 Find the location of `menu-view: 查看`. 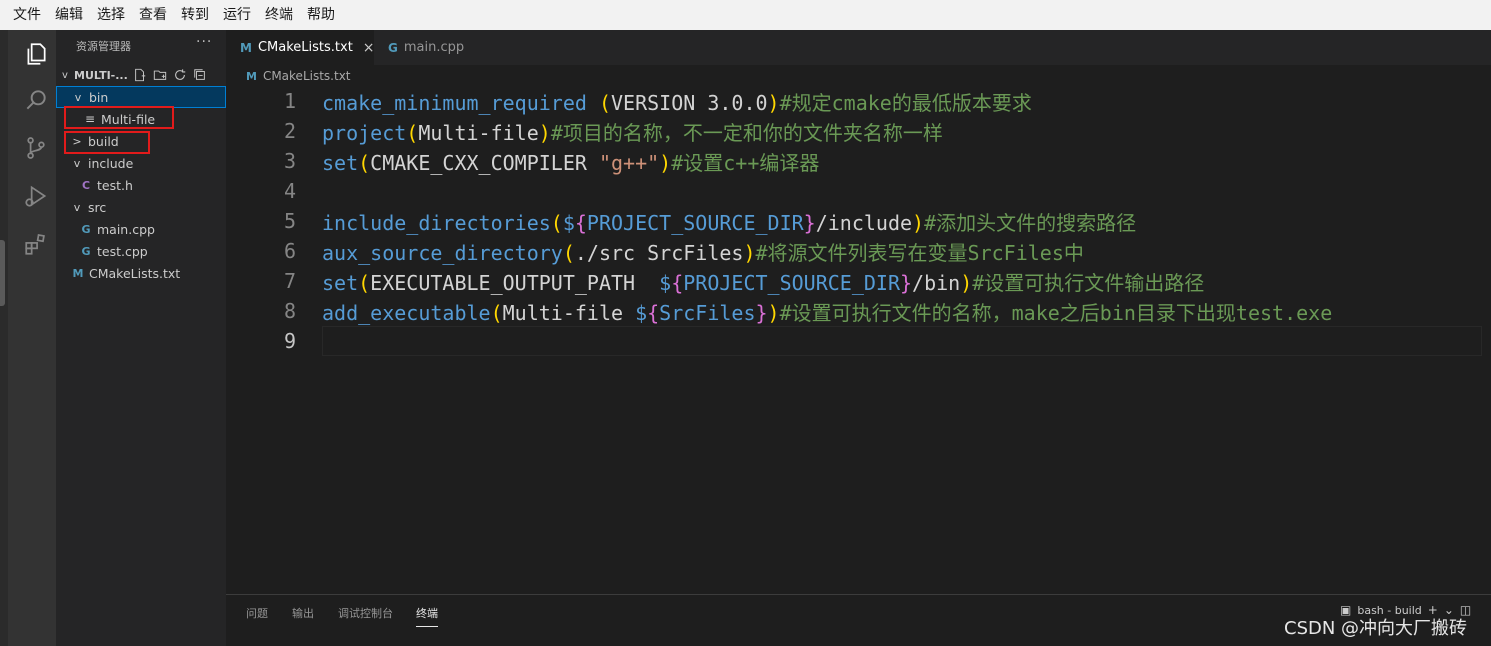

menu-view: 查看 is located at coordinates (153, 15).